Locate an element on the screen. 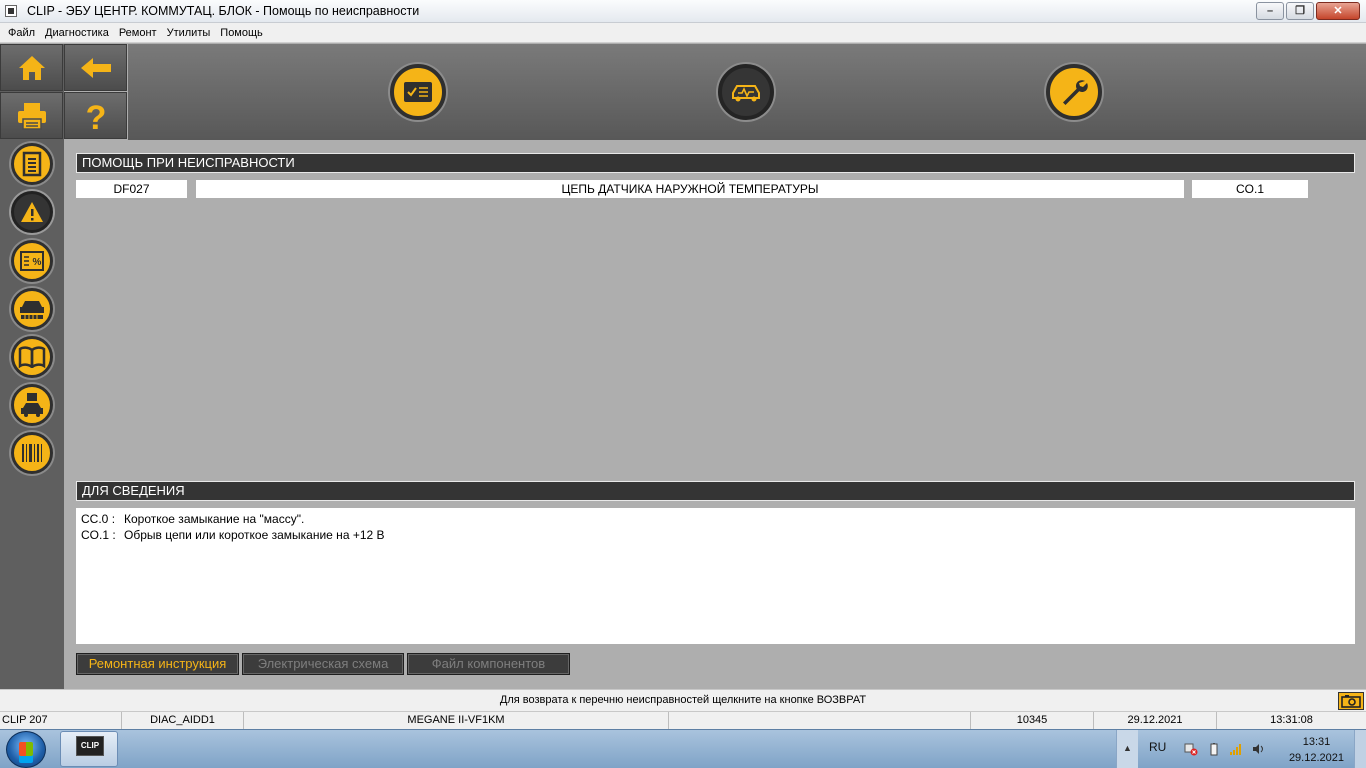 The height and width of the screenshot is (768, 1366). printer-icon is located at coordinates (31, 116).